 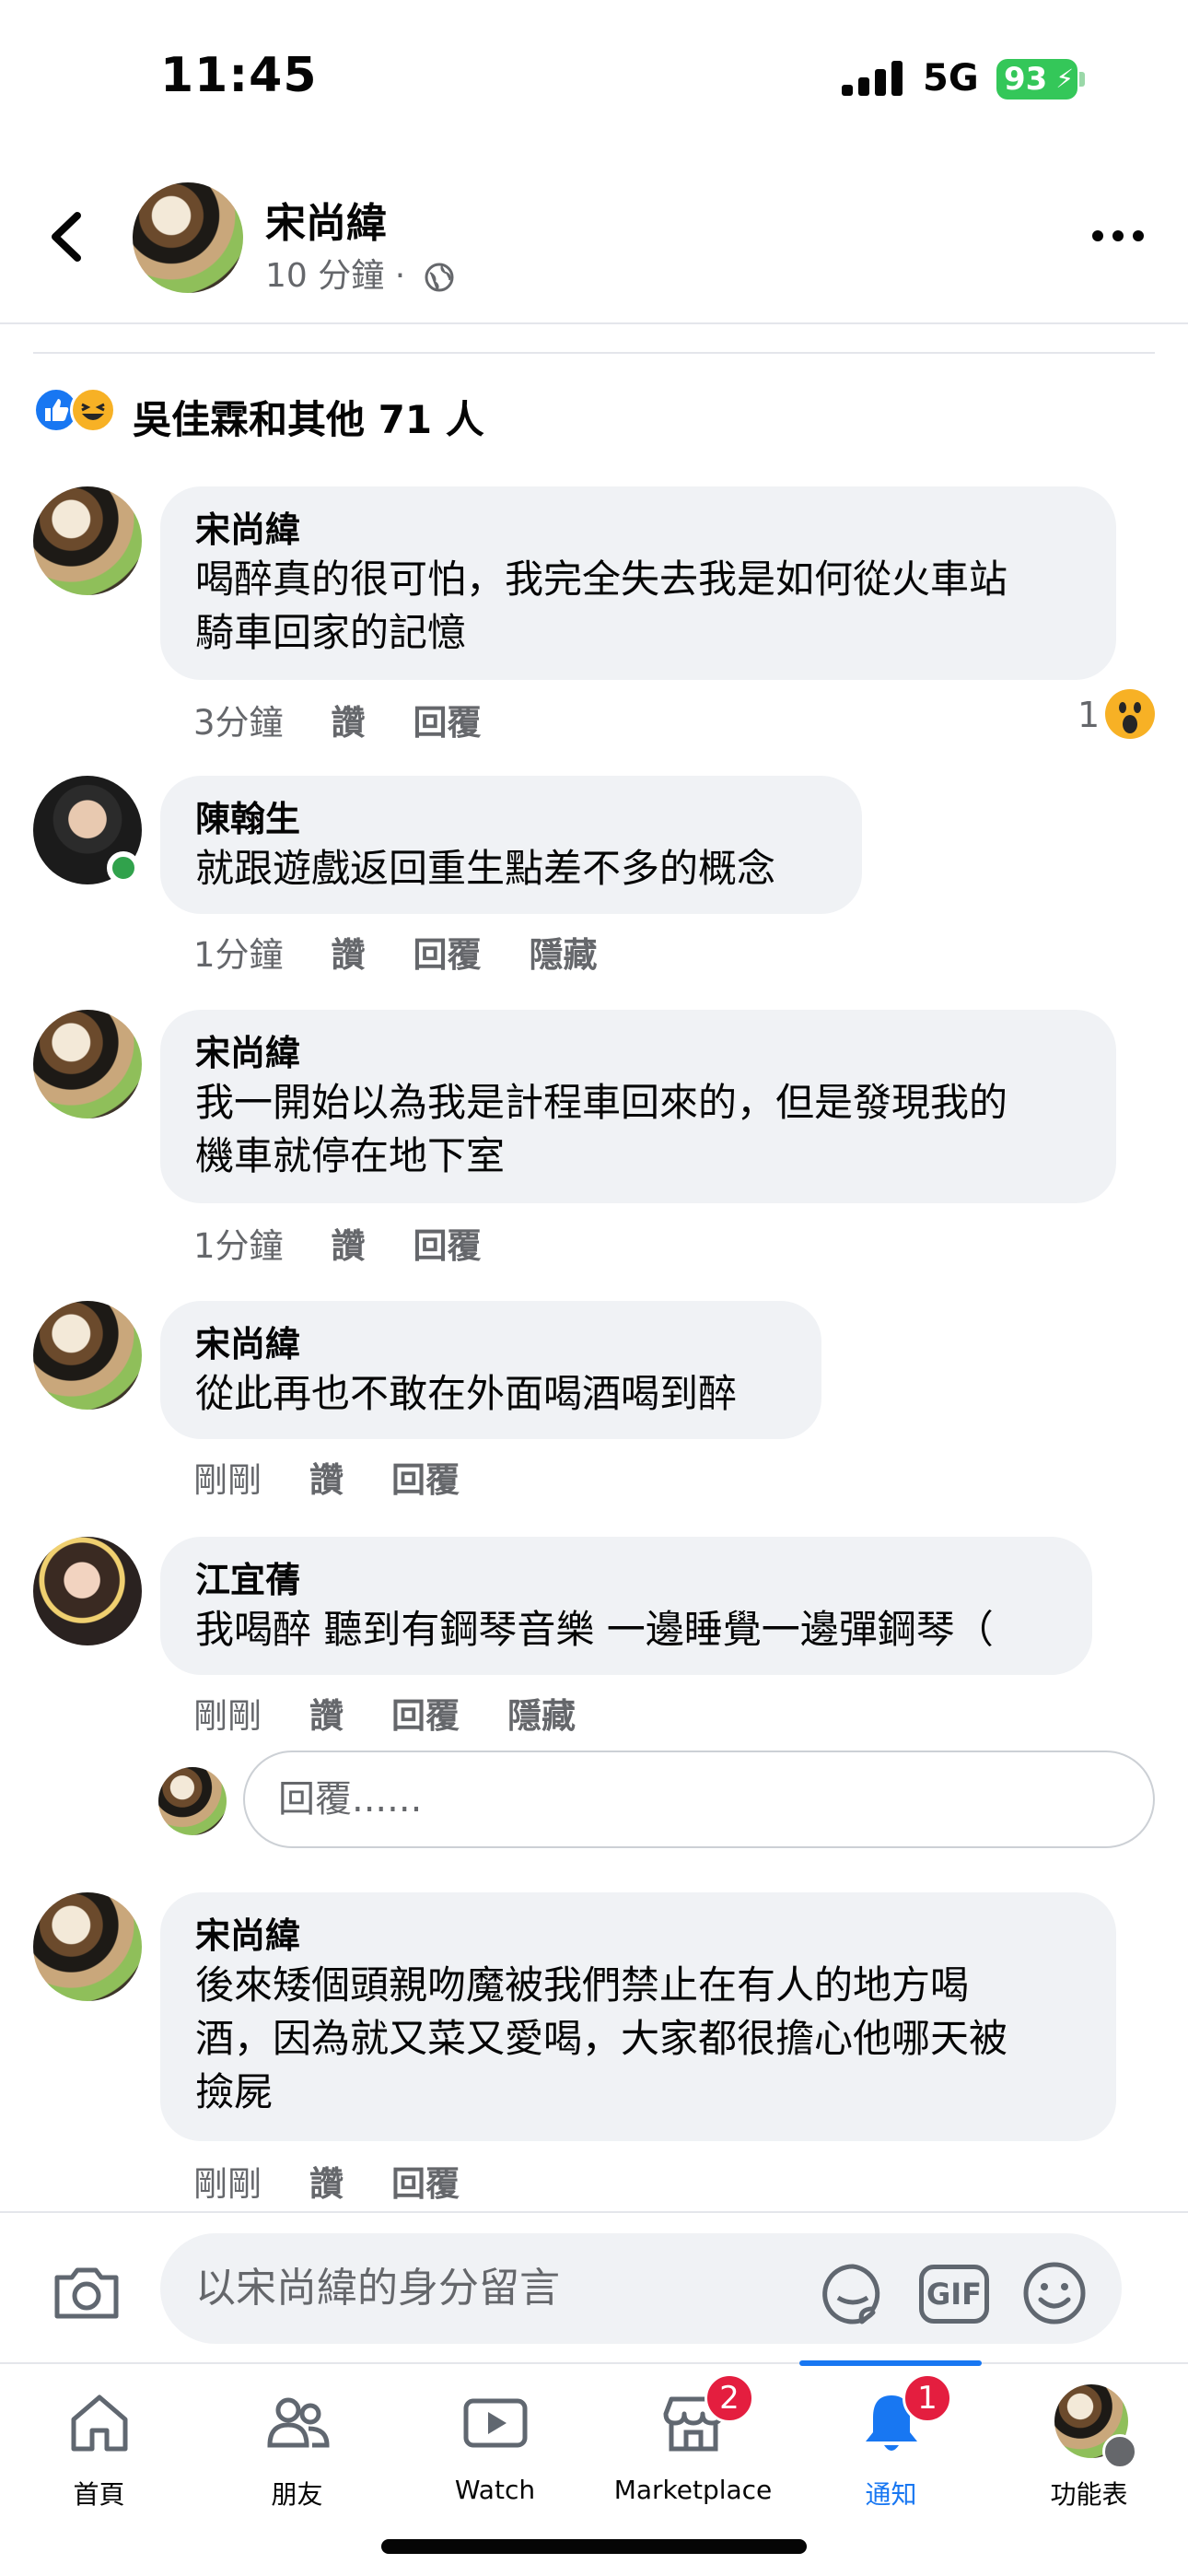 What do you see at coordinates (927, 2398) in the screenshot?
I see `notification-badge: 1` at bounding box center [927, 2398].